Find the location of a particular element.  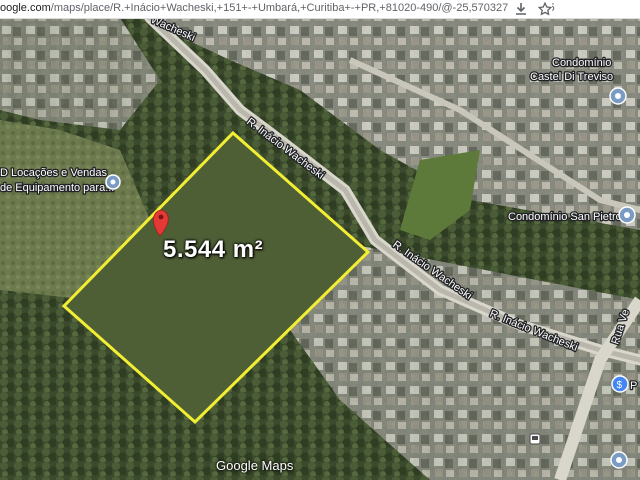

plot-area-label: 5.544 m² is located at coordinates (213, 249).